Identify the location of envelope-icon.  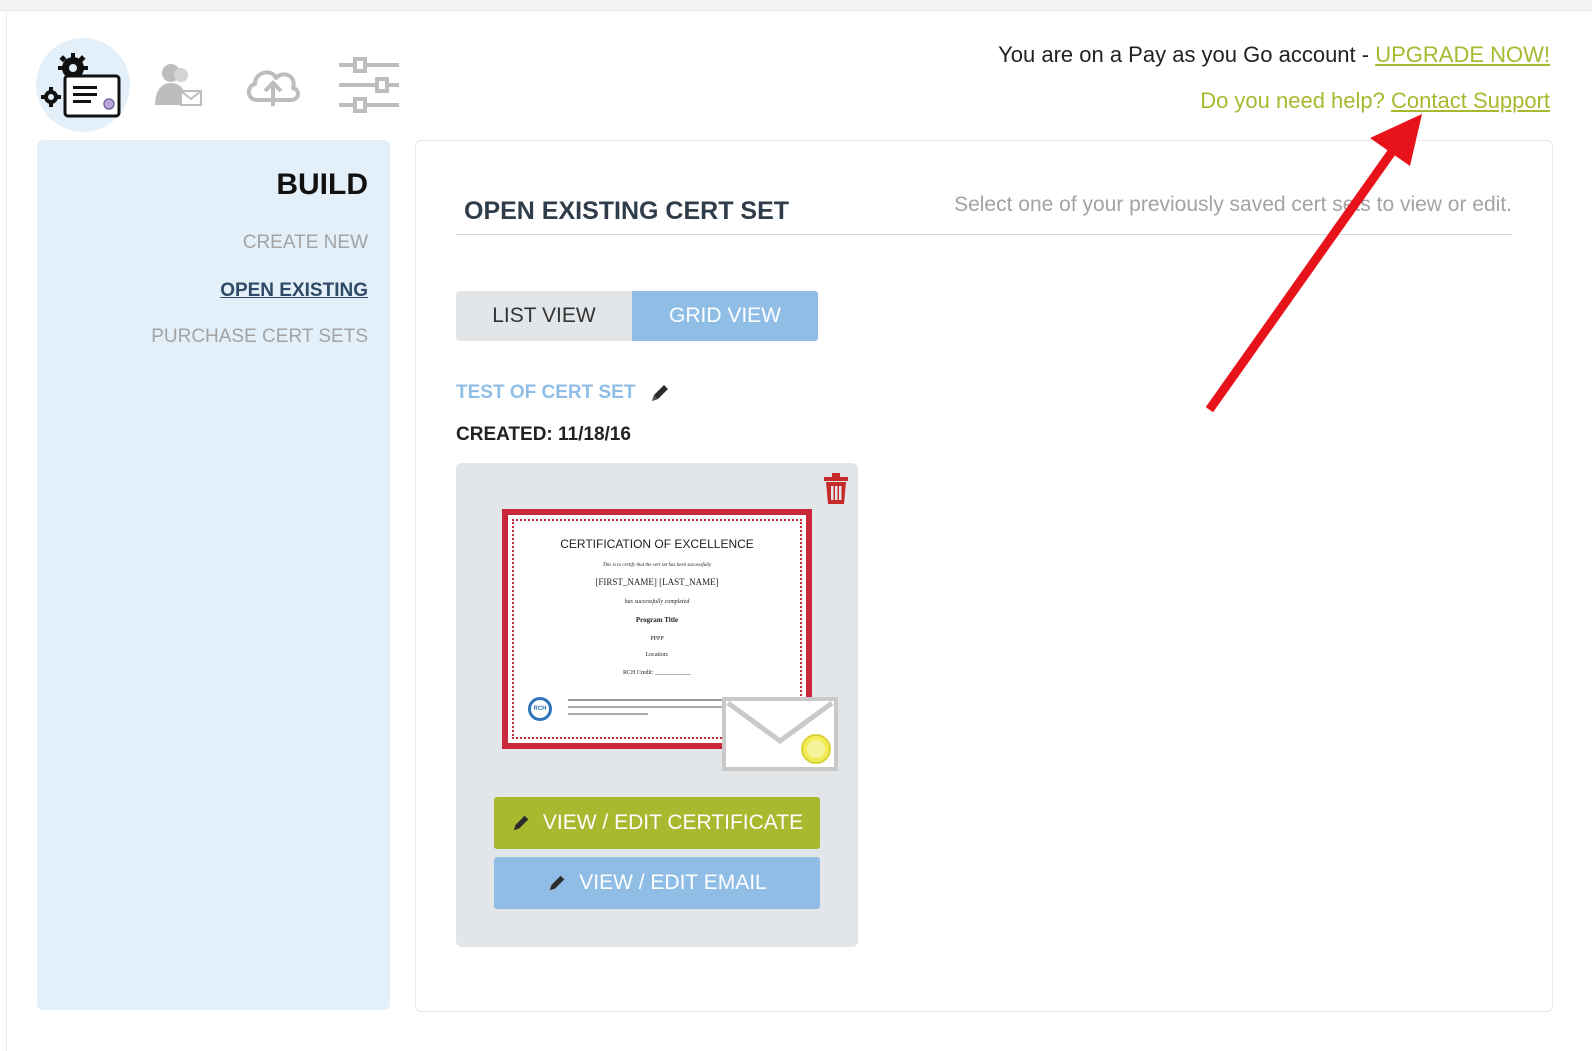
(780, 732).